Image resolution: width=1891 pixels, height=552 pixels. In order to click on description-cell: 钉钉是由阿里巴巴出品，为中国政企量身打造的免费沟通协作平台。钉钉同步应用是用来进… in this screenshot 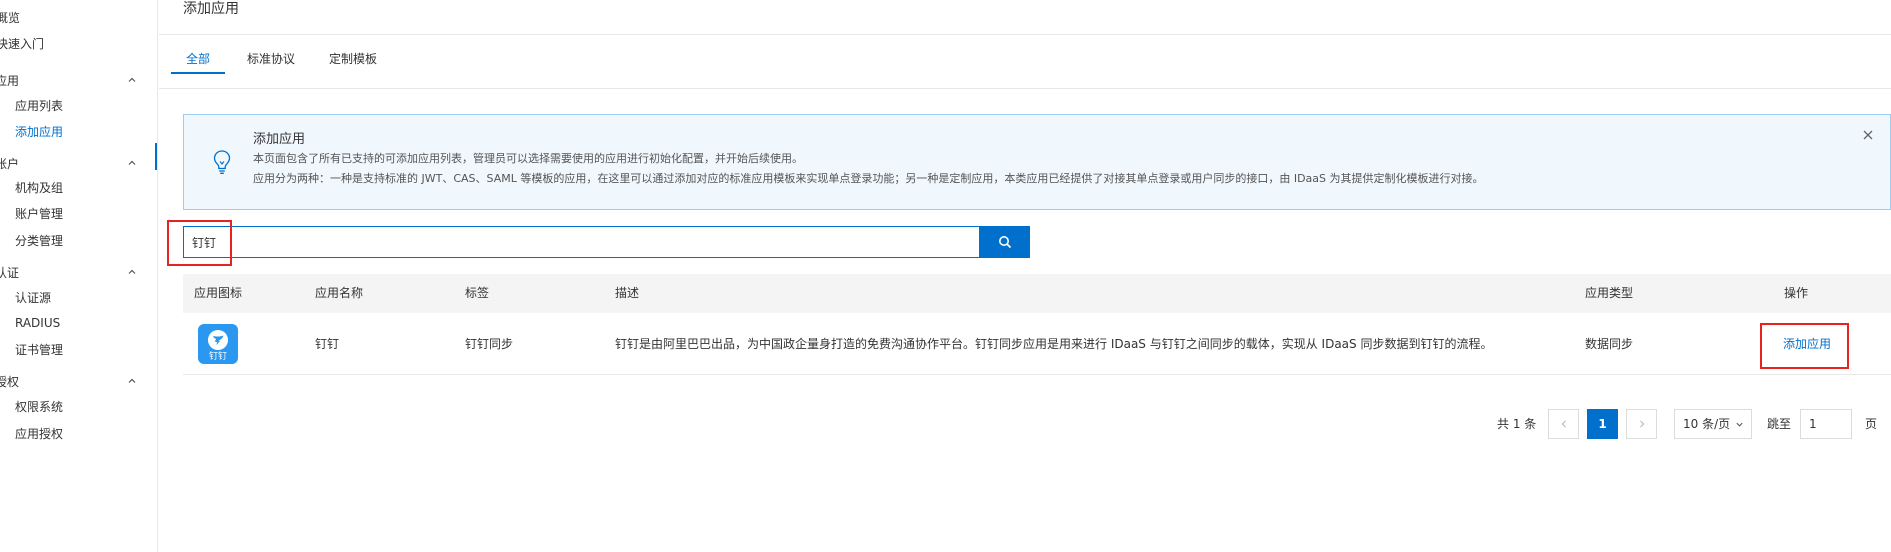, I will do `click(1054, 344)`.